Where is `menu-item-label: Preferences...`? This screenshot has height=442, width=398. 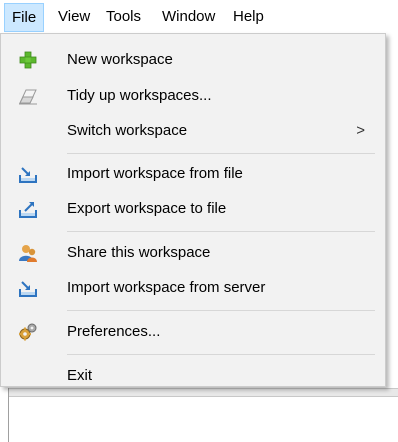
menu-item-label: Preferences... is located at coordinates (114, 331).